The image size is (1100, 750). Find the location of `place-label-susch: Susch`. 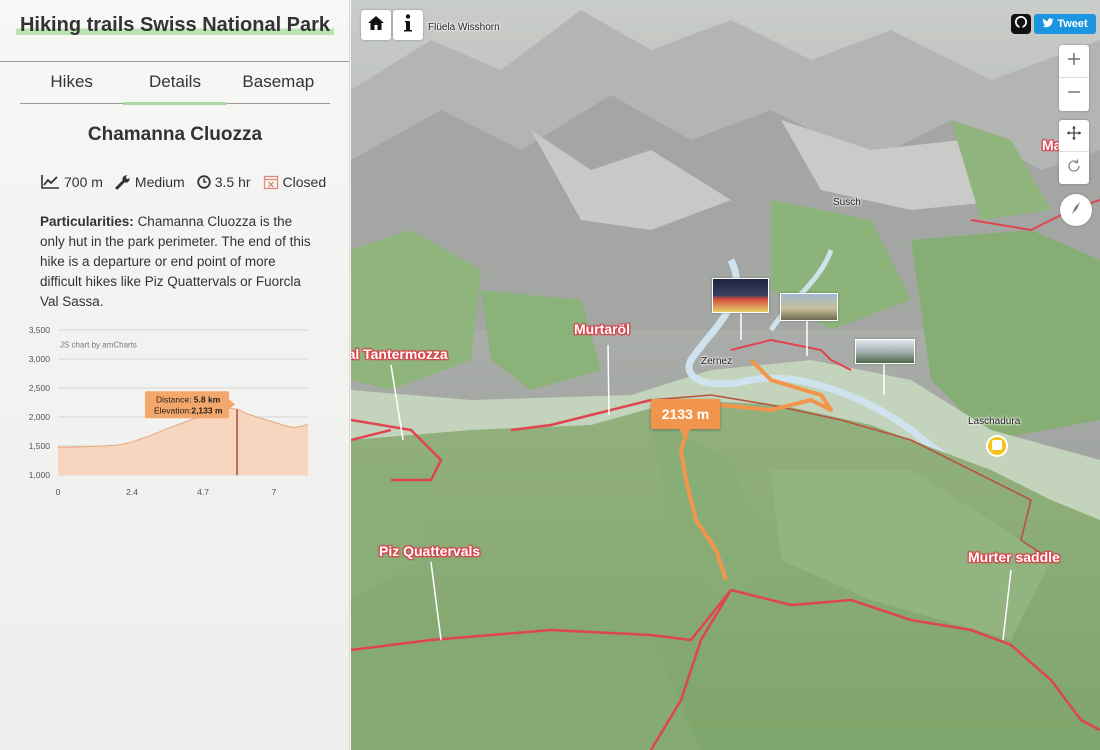

place-label-susch: Susch is located at coordinates (847, 202).